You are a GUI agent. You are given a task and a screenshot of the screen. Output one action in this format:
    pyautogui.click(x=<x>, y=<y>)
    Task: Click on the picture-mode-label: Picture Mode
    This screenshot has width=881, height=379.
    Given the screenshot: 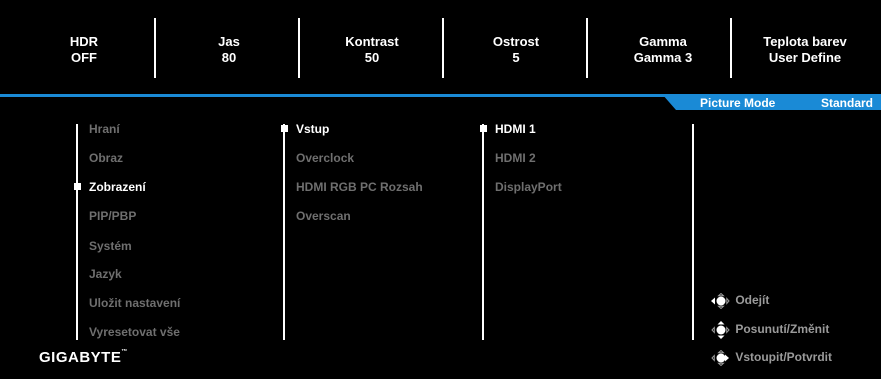 What is the action you would take?
    pyautogui.click(x=738, y=103)
    